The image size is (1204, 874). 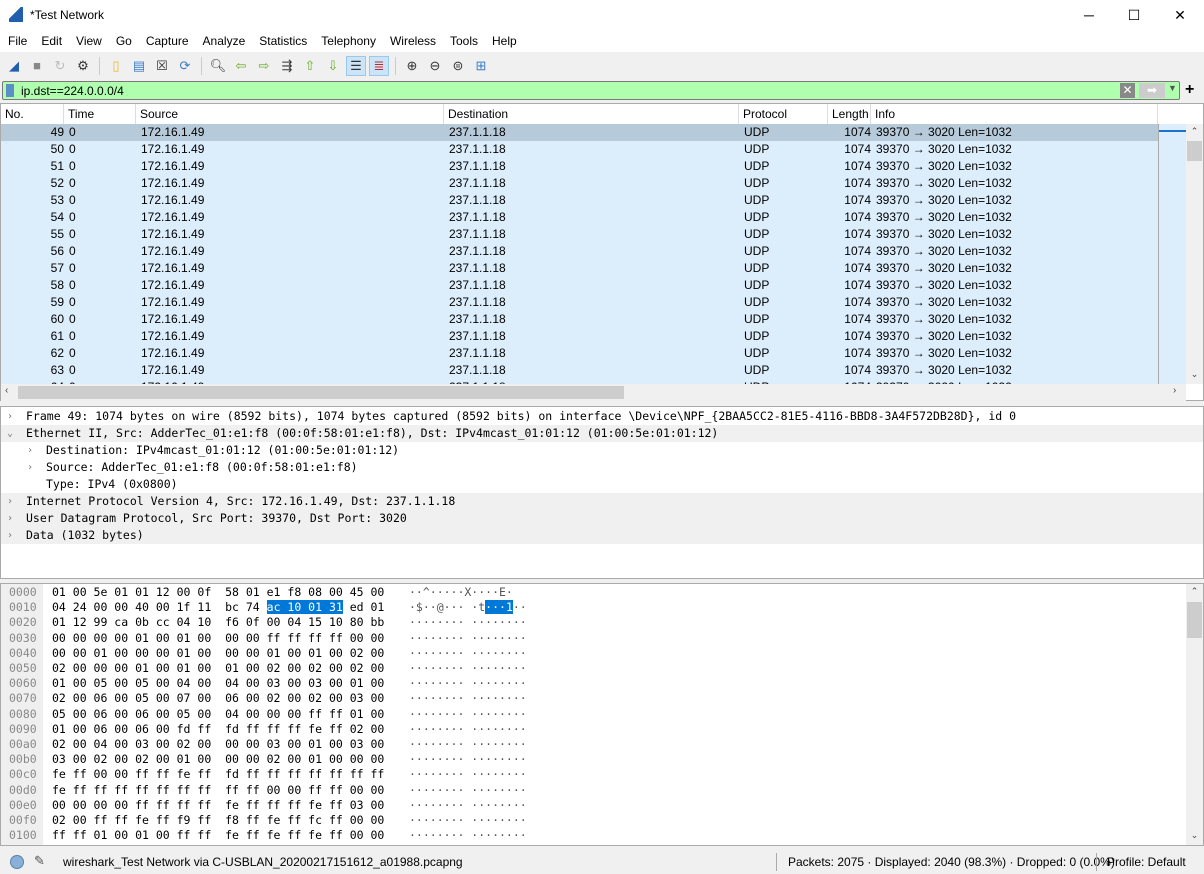 I want to click on display-filter-input: ip.dst==224.0.0.0/4, so click(x=72, y=91).